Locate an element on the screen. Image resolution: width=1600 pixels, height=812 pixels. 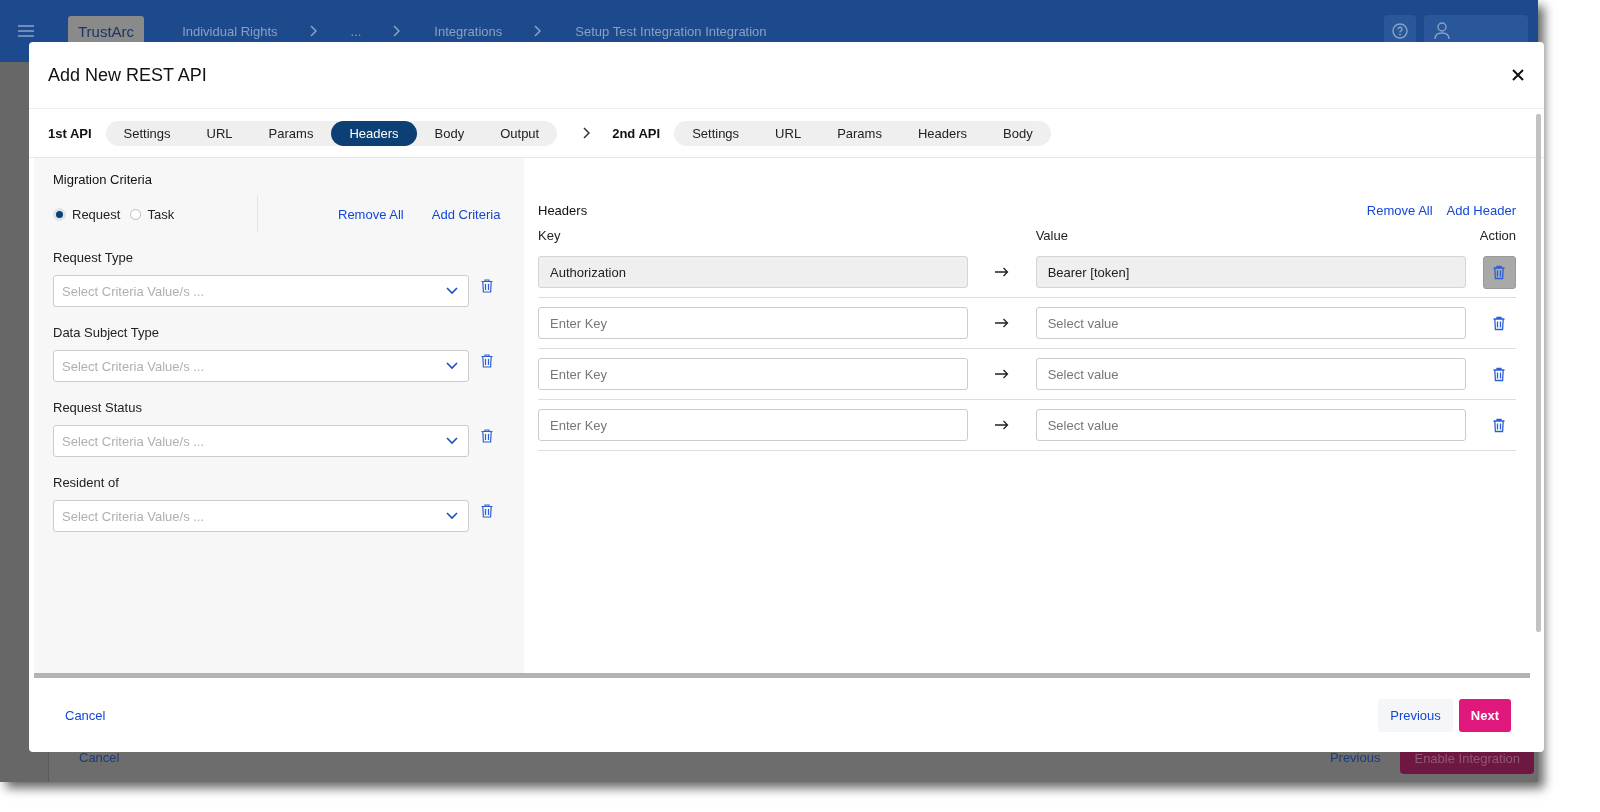
field-label: Resident of is located at coordinates (86, 482).